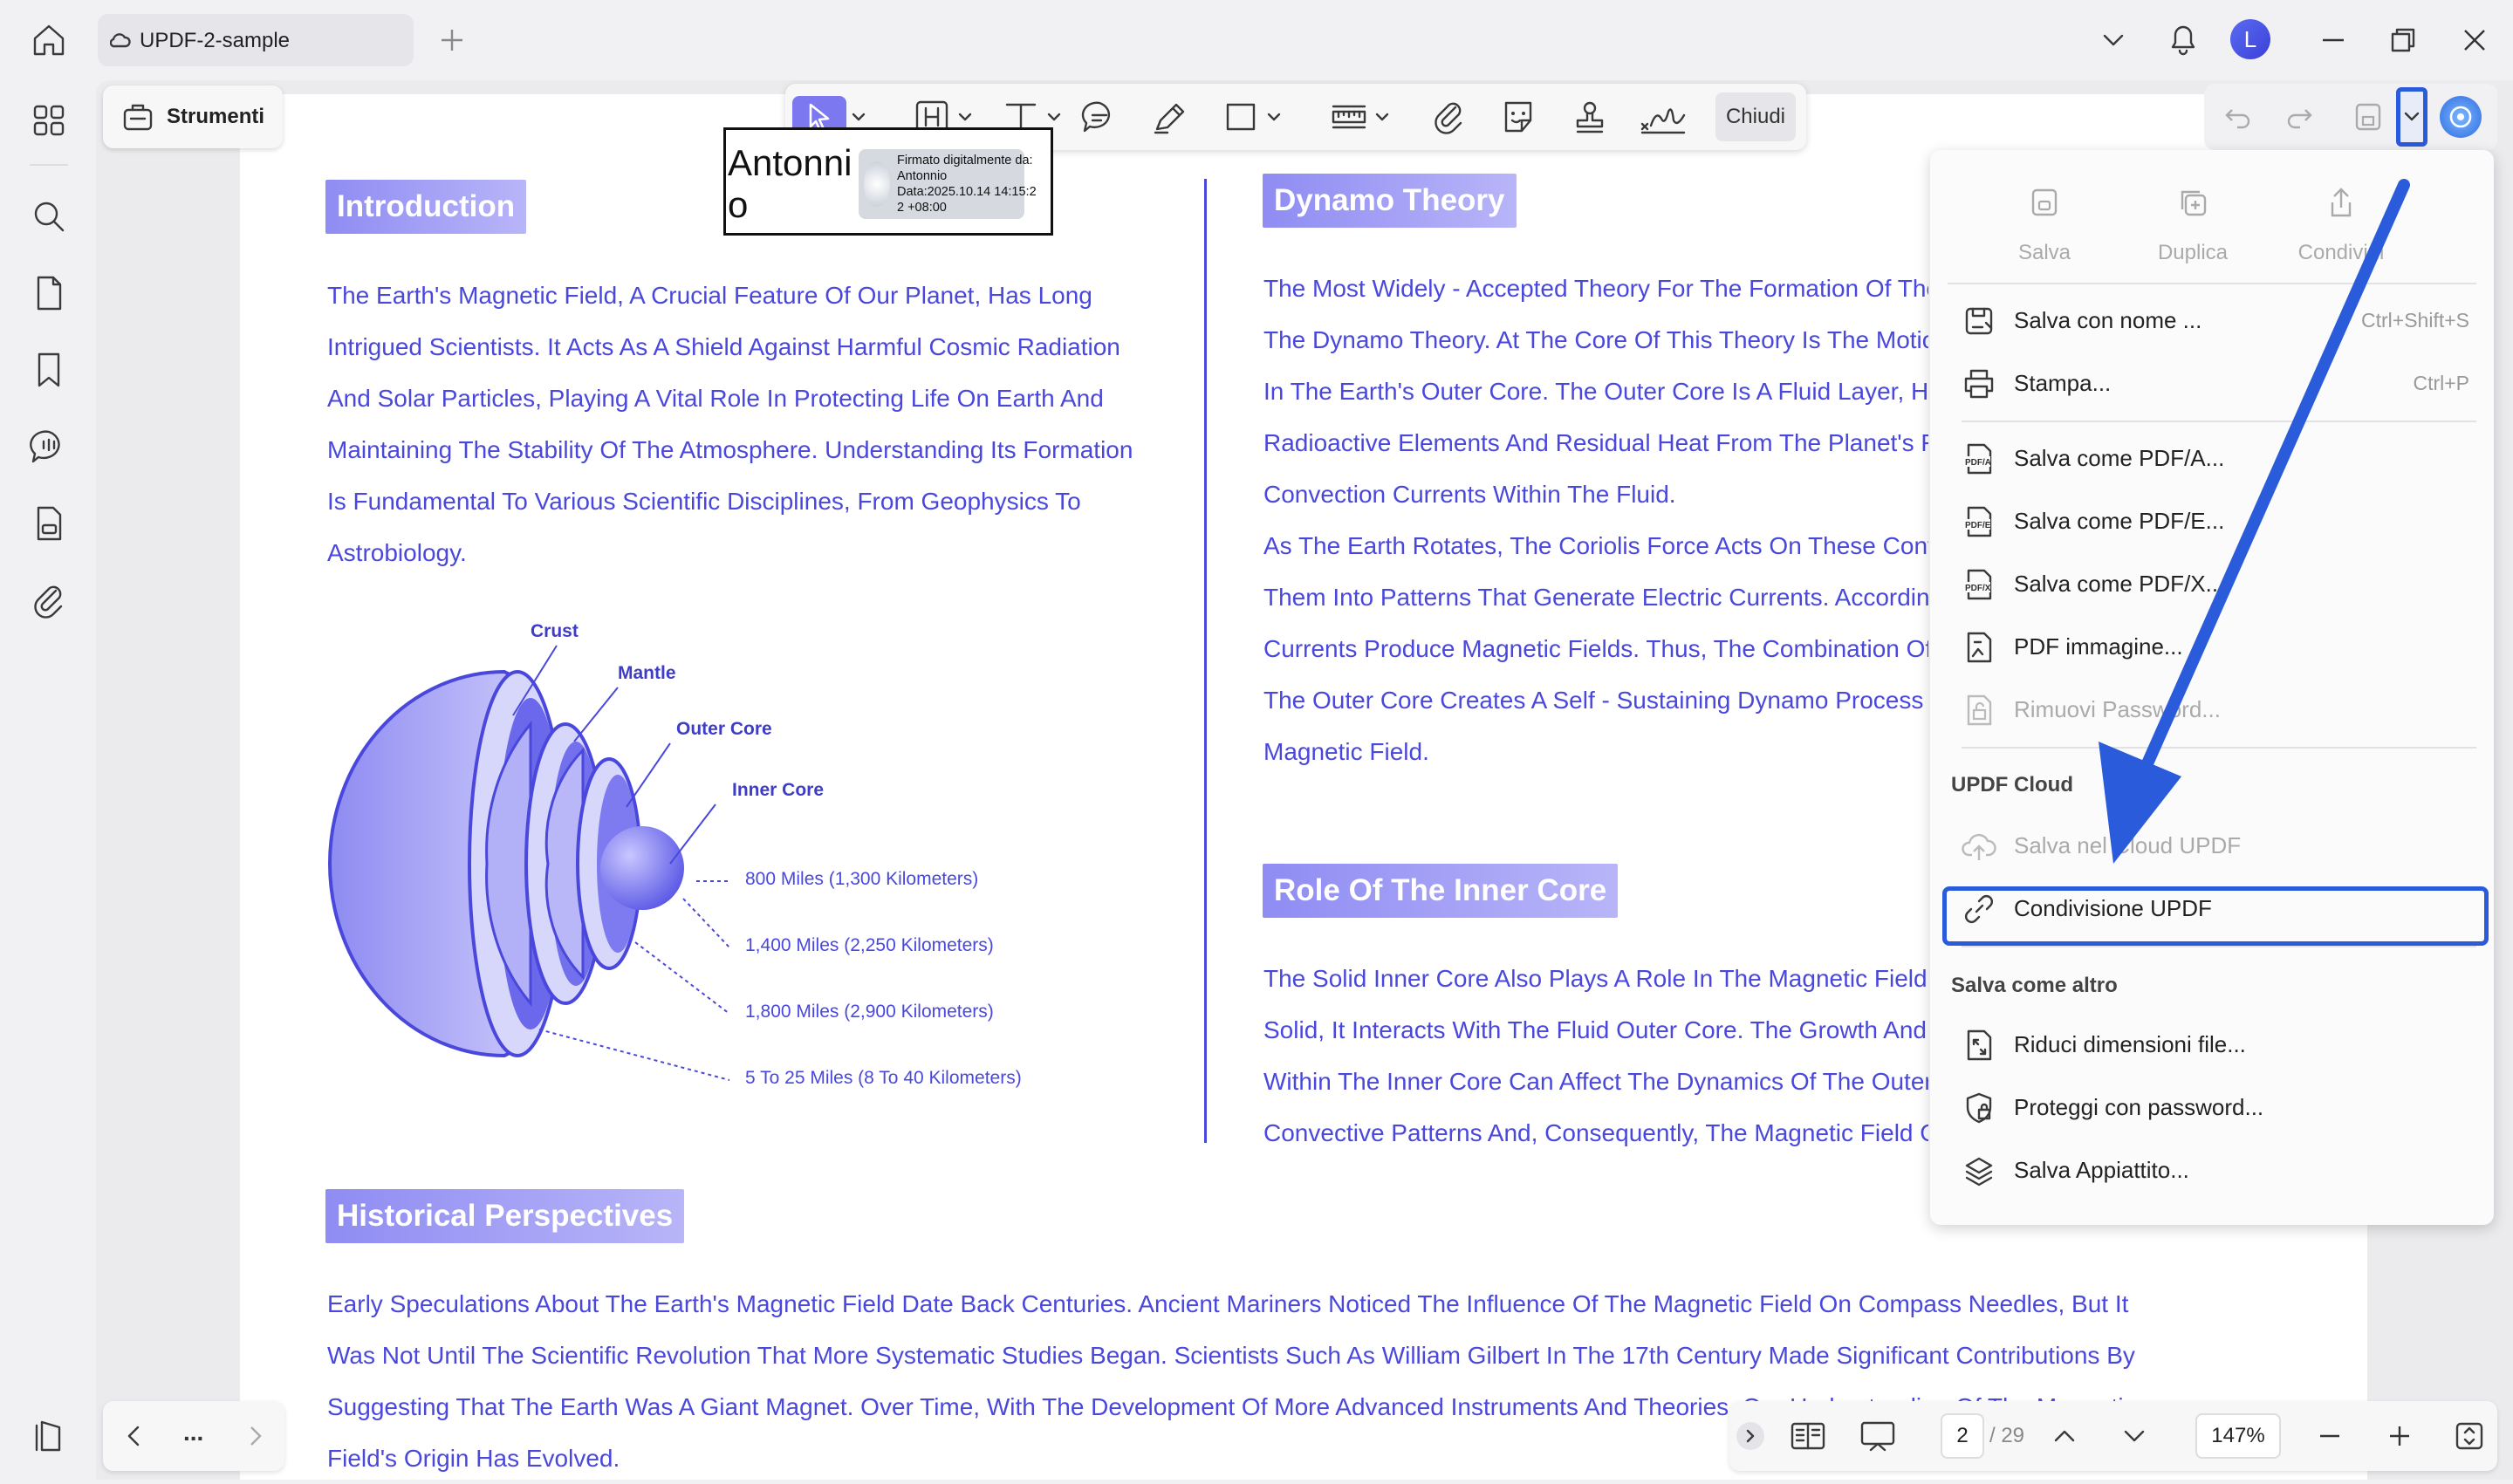  I want to click on undo-icon, so click(2237, 117).